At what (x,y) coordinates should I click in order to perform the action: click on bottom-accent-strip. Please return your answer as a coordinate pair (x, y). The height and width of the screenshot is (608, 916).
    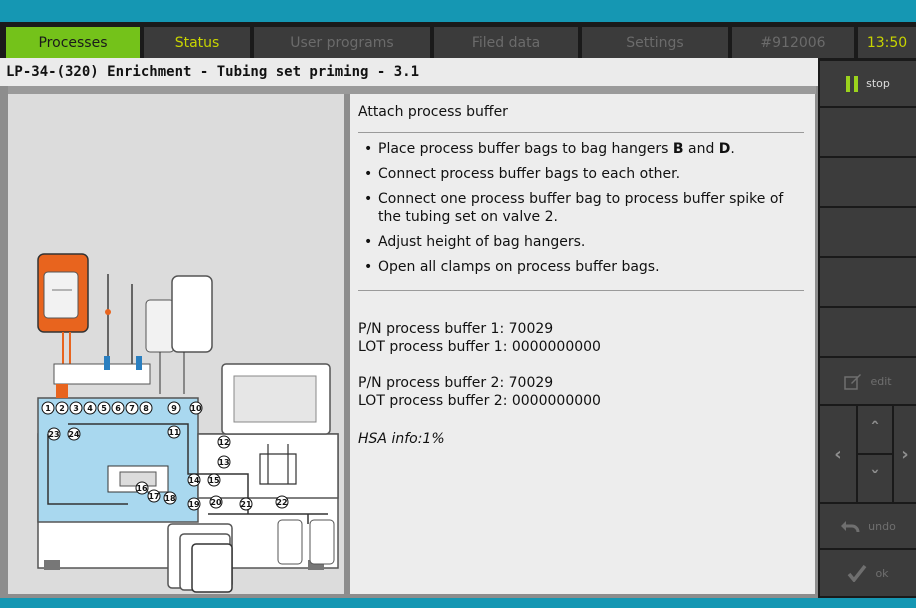
    Looking at the image, I should click on (458, 603).